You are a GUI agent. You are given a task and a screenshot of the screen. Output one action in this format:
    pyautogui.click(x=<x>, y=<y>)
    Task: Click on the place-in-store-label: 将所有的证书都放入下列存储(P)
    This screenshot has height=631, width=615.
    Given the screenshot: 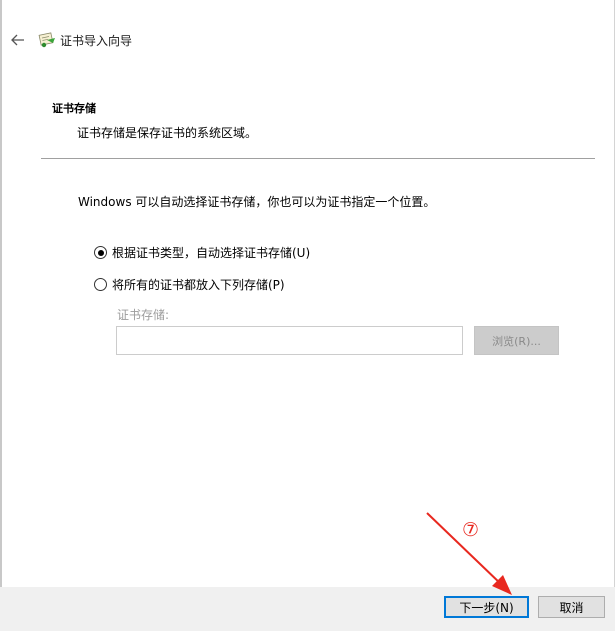 What is the action you would take?
    pyautogui.click(x=198, y=285)
    